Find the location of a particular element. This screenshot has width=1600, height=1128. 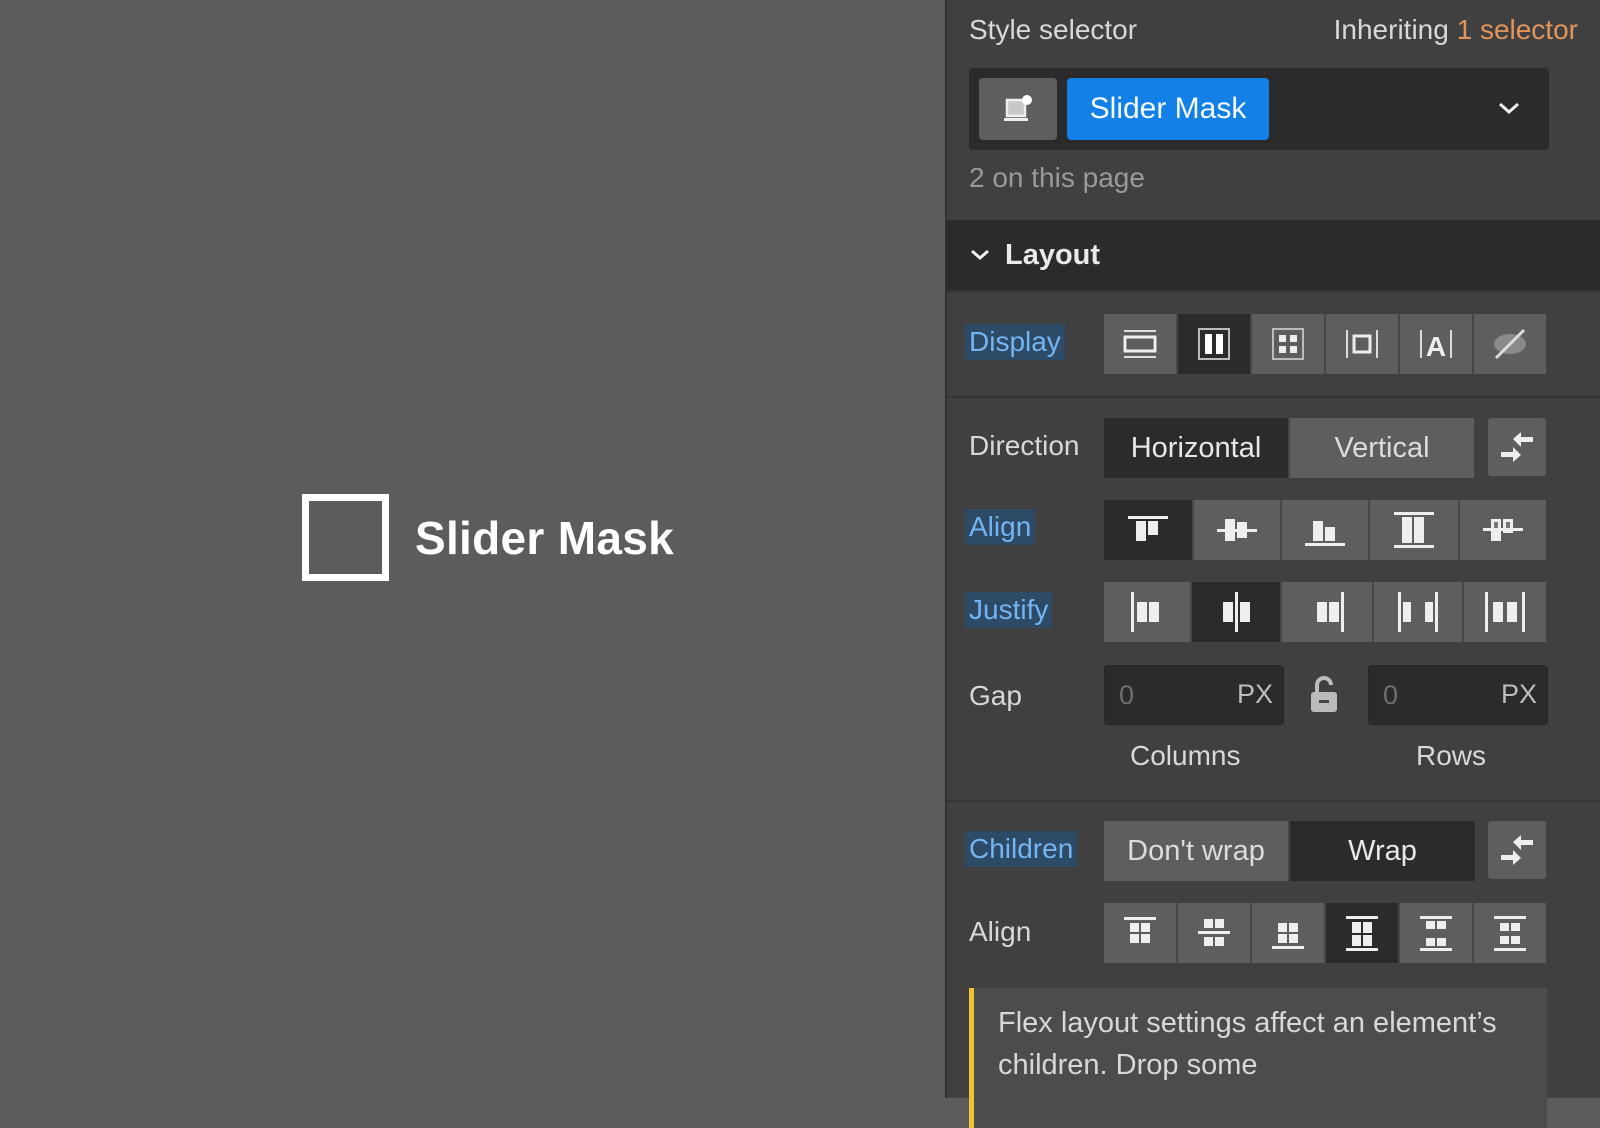

align-baseline-button is located at coordinates (1503, 530).